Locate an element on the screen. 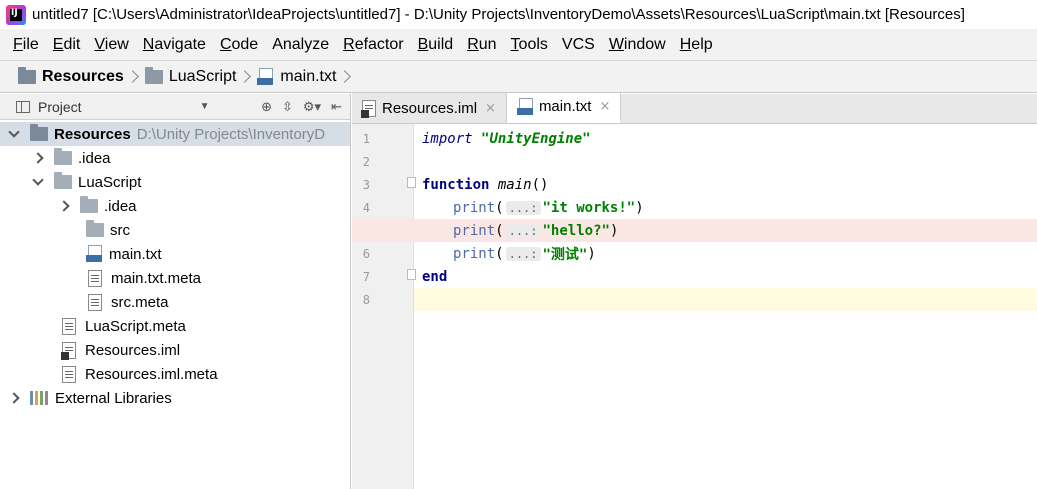  tree-item-src-meta: src.meta is located at coordinates (175, 302).